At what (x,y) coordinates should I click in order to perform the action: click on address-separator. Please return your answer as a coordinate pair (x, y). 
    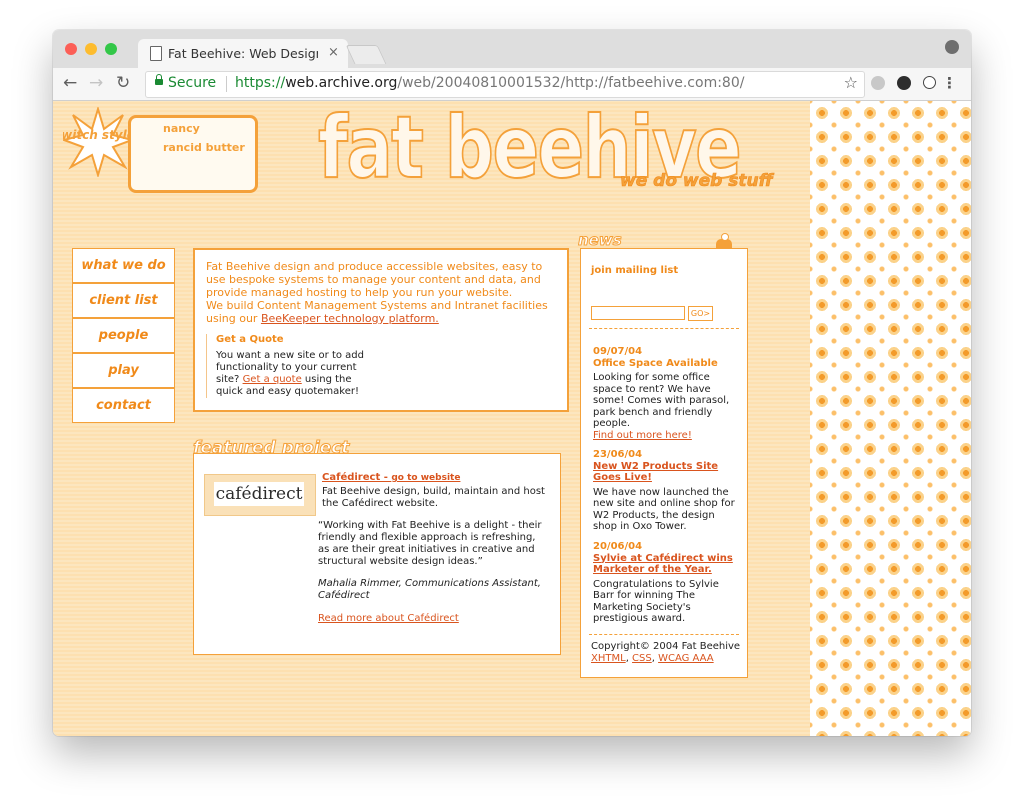
    Looking at the image, I should click on (226, 84).